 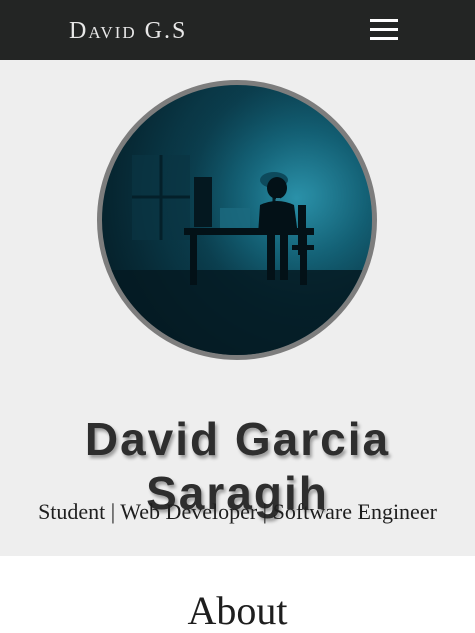 I want to click on brand-logo-link: David G.S, so click(x=128, y=31).